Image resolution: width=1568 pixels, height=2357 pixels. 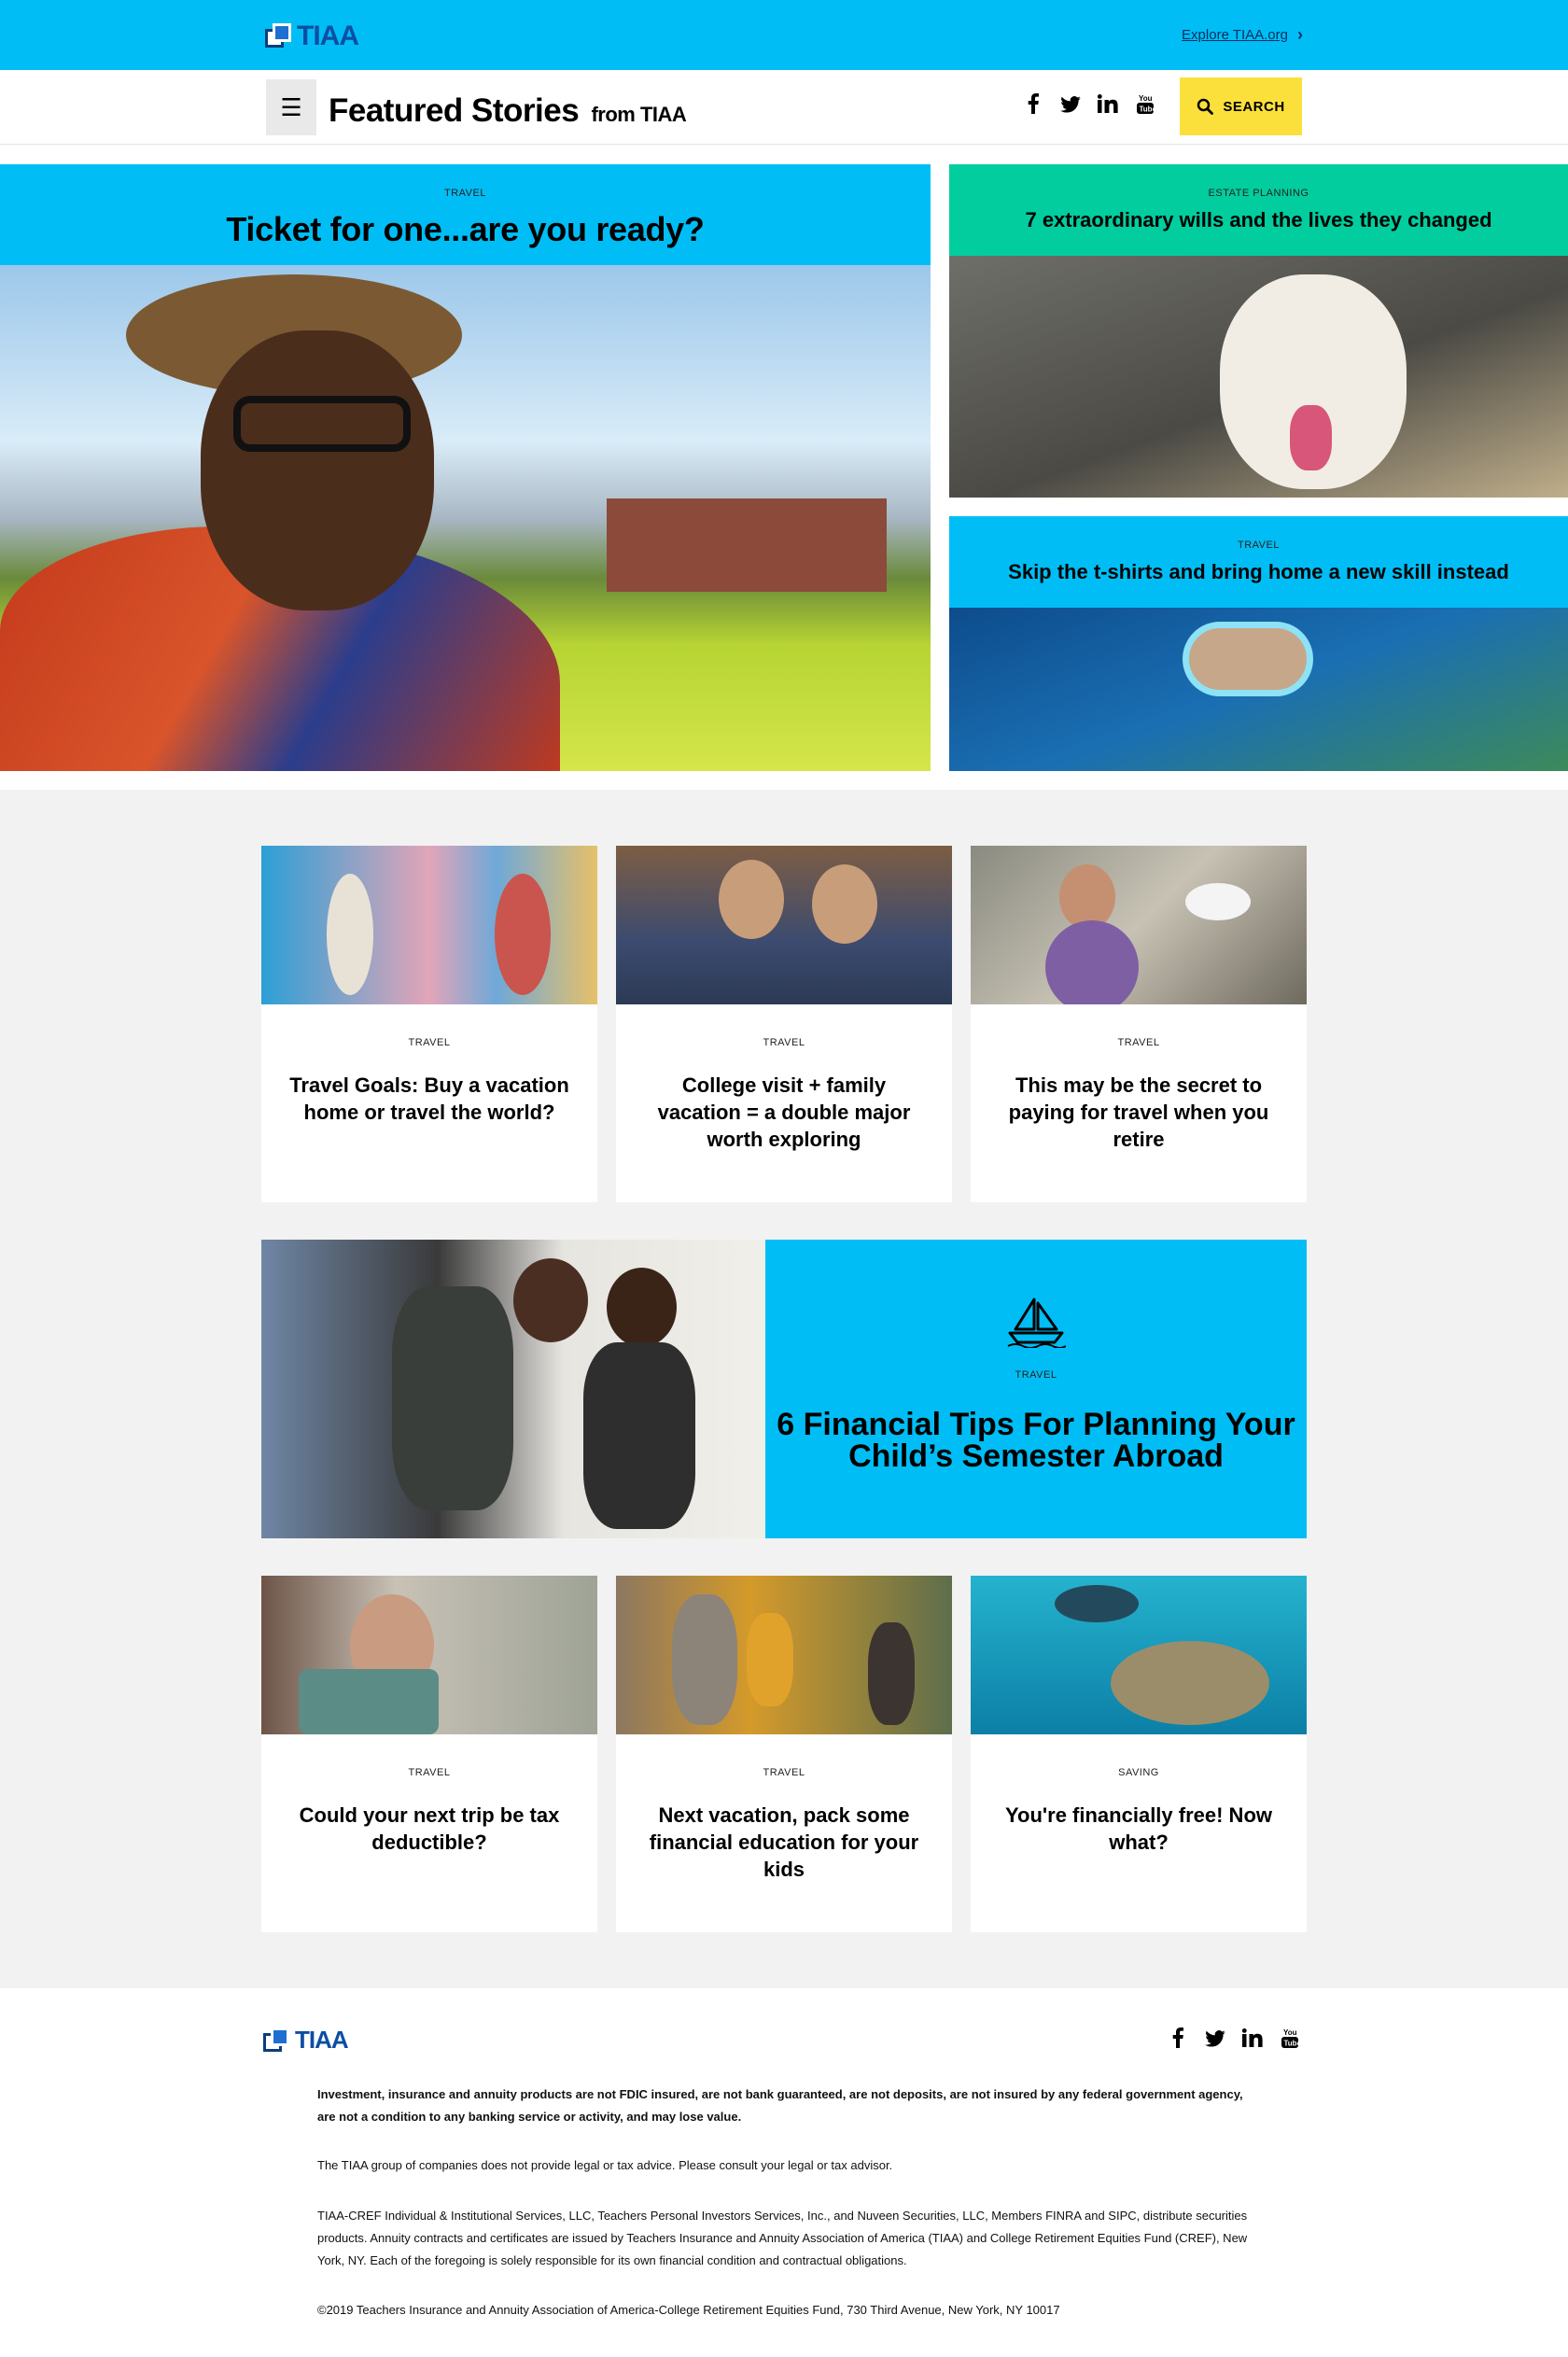 I want to click on story-category: SAVING, so click(x=1138, y=1773).